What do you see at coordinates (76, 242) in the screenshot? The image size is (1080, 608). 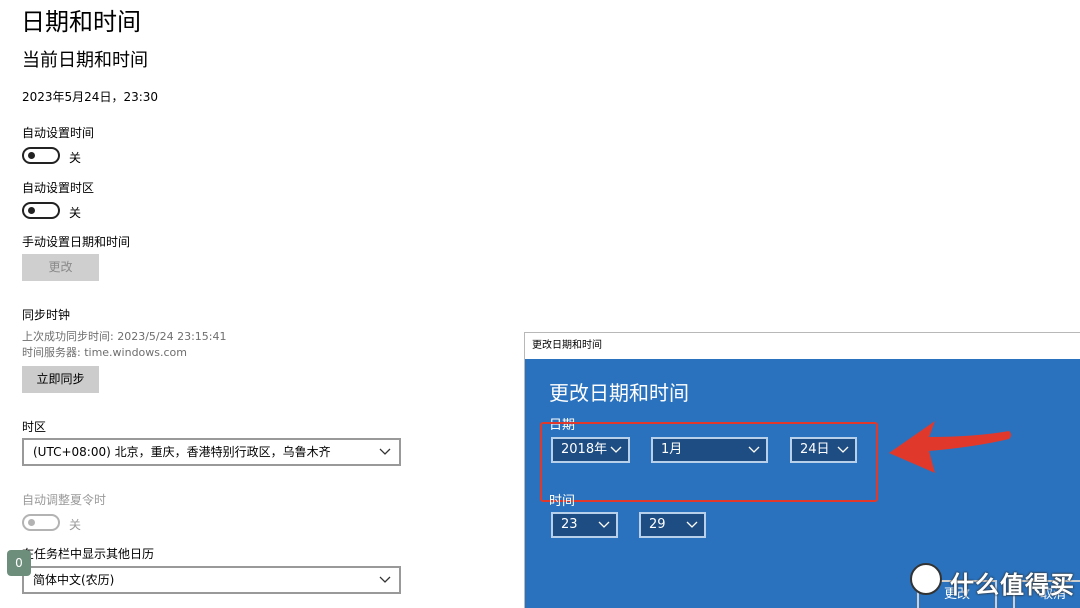 I see `manual-datetime-label: 手动设置日期和时间` at bounding box center [76, 242].